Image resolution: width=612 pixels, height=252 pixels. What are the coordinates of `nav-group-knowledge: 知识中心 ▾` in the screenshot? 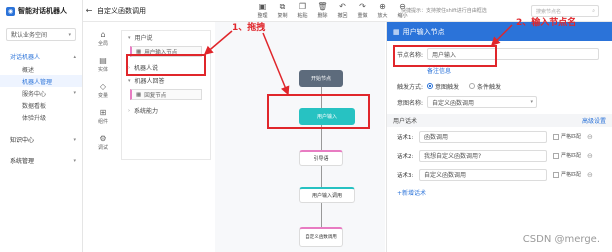 It's located at (41, 139).